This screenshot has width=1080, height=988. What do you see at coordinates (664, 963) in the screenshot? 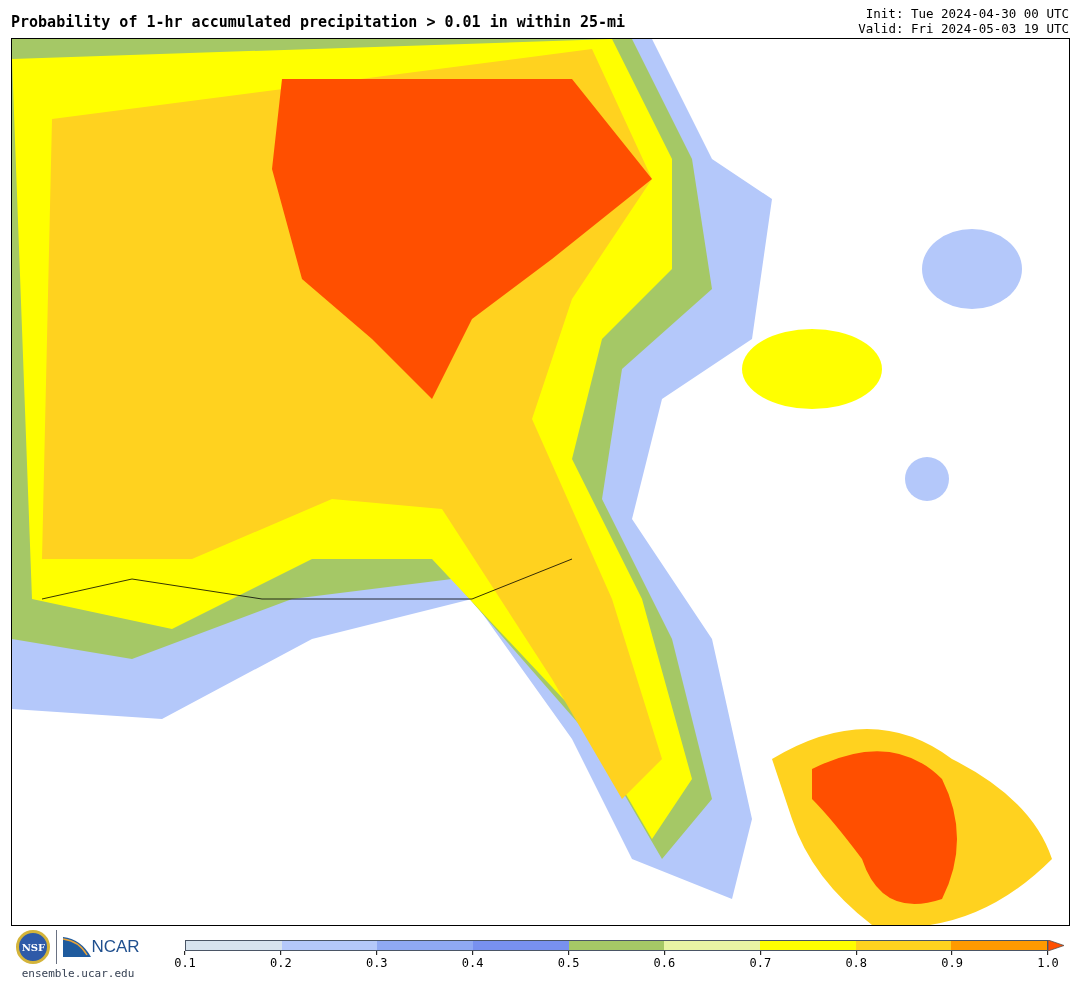
I see `tick-label: 0.6` at bounding box center [664, 963].